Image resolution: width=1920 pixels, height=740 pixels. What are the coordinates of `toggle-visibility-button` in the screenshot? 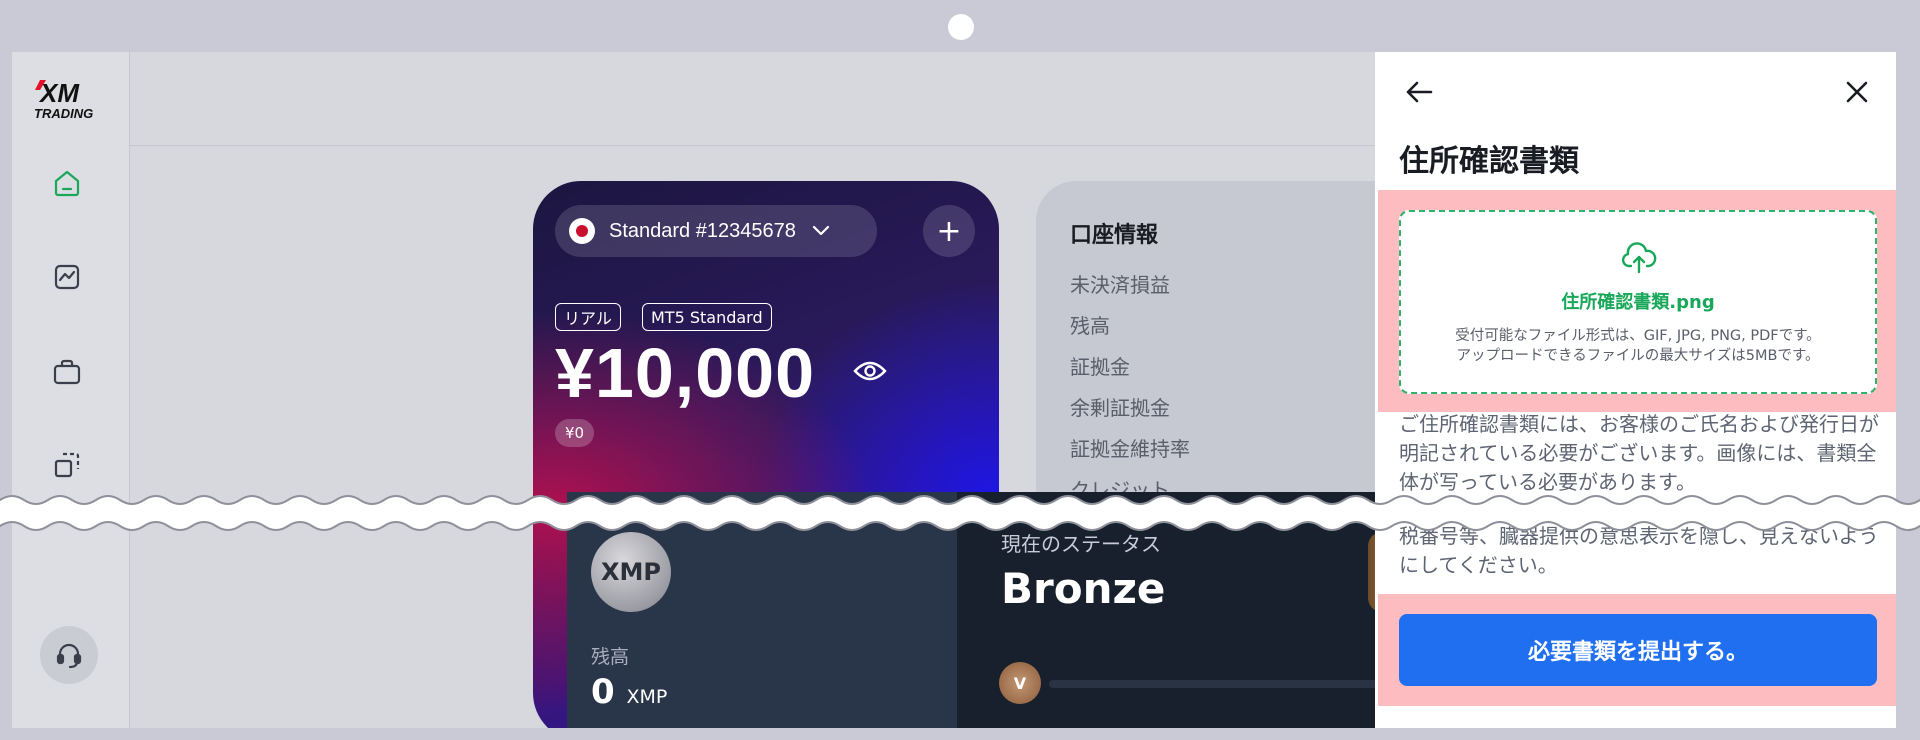 It's located at (870, 373).